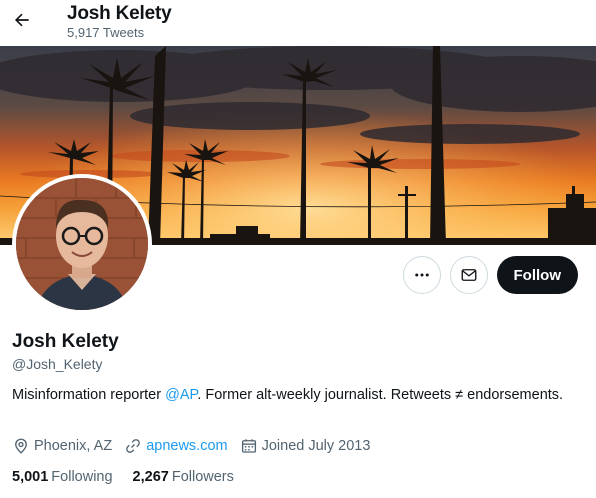 The width and height of the screenshot is (596, 498). Describe the element at coordinates (316, 446) in the screenshot. I see `joined-text: Joined July 2013` at that location.